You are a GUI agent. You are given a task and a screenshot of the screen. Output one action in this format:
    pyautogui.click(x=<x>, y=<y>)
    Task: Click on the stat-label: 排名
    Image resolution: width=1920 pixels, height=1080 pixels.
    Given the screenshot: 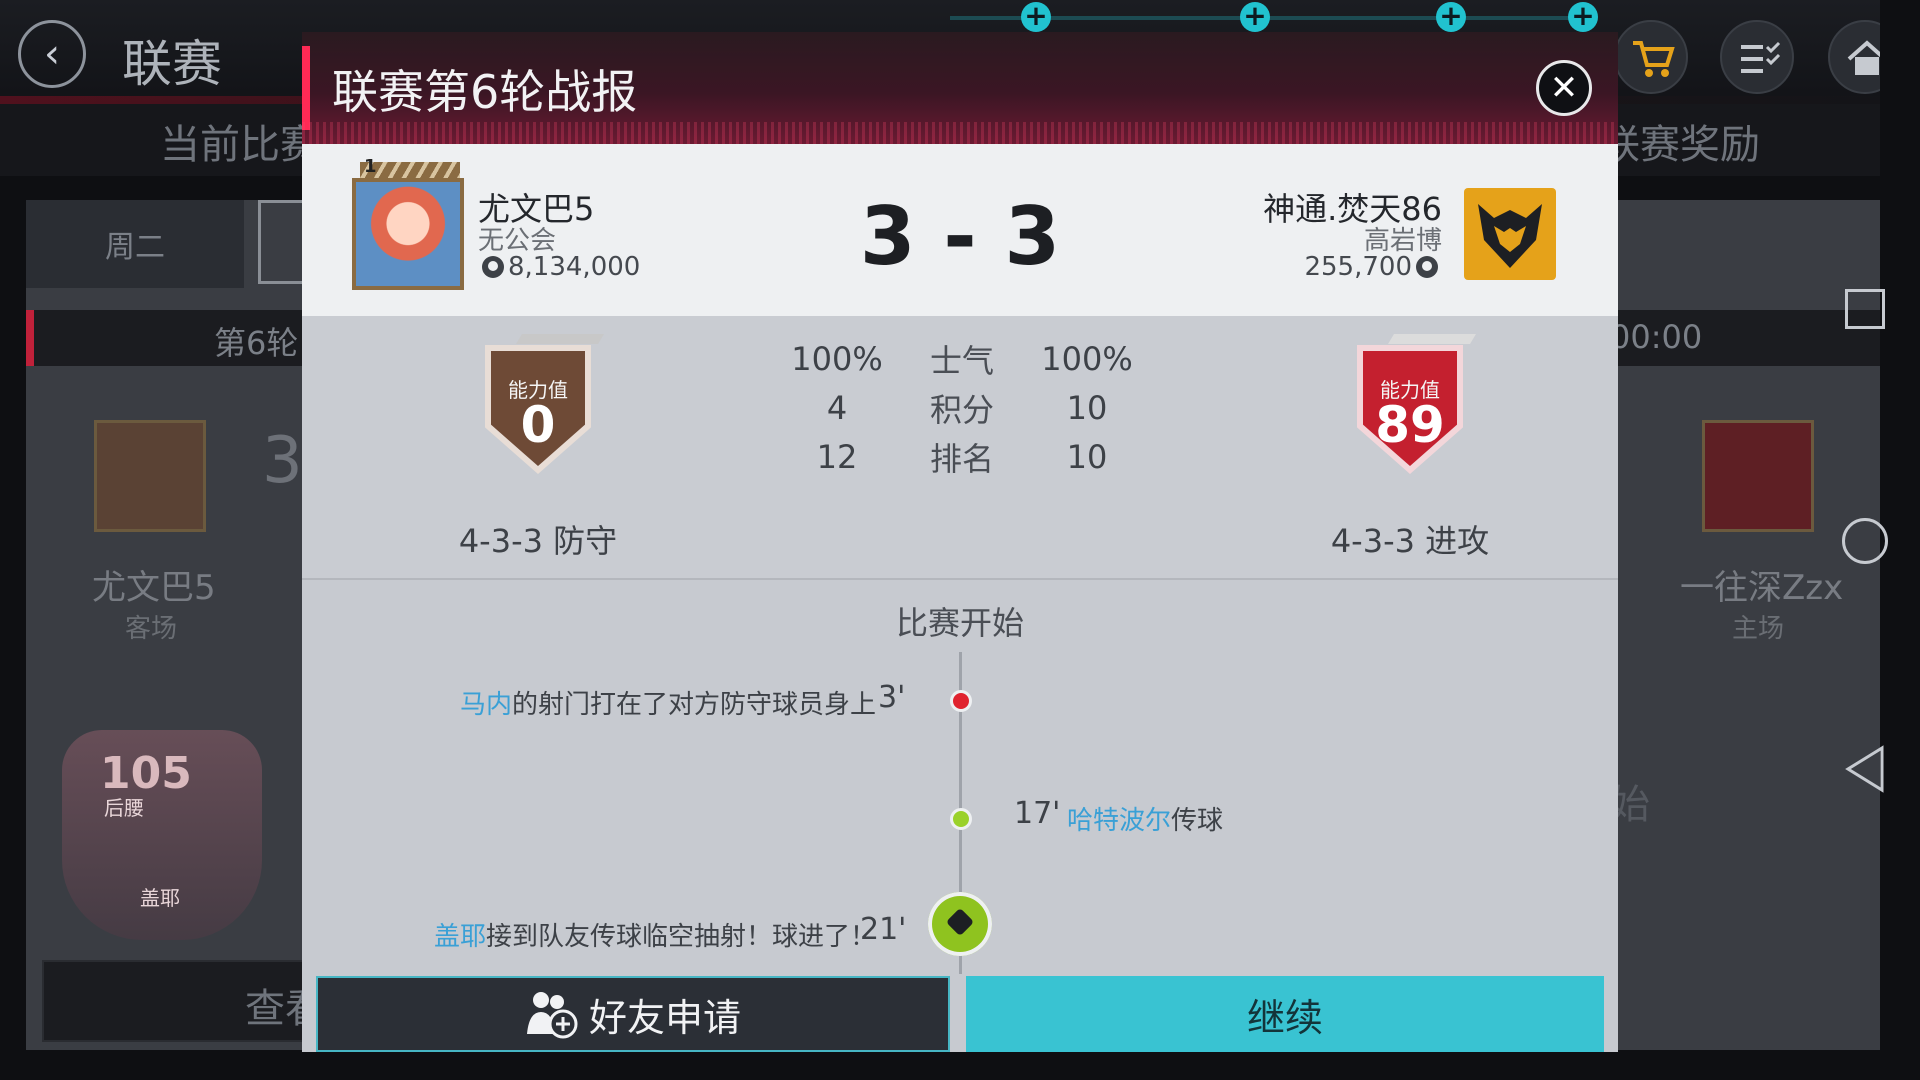 What is the action you would take?
    pyautogui.click(x=961, y=458)
    